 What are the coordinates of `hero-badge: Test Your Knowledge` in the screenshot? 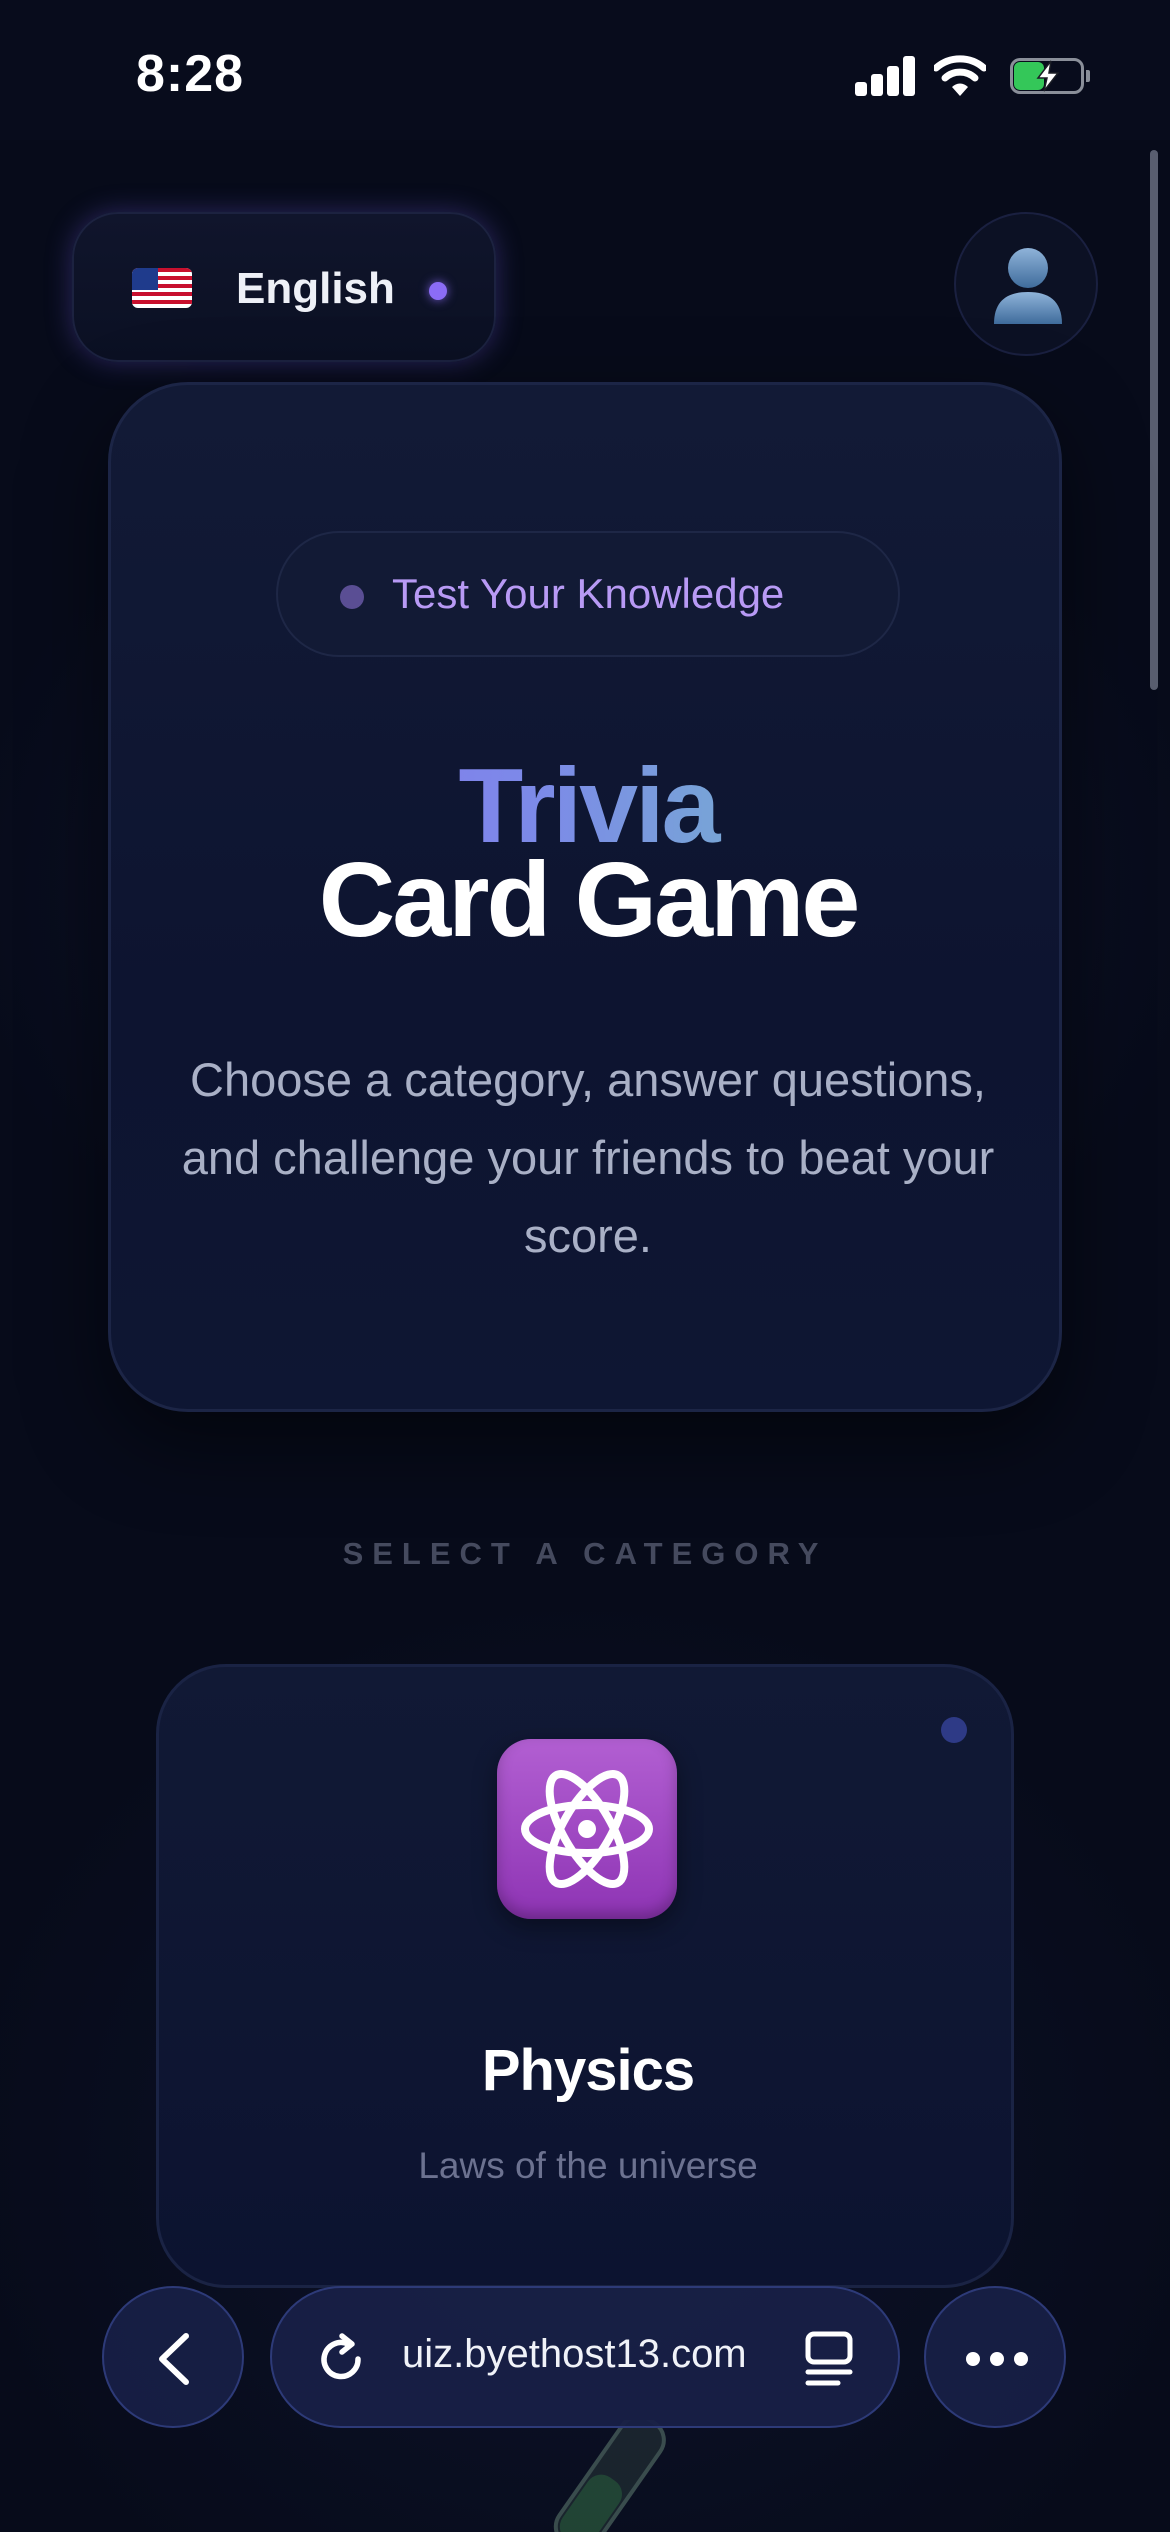 It's located at (588, 594).